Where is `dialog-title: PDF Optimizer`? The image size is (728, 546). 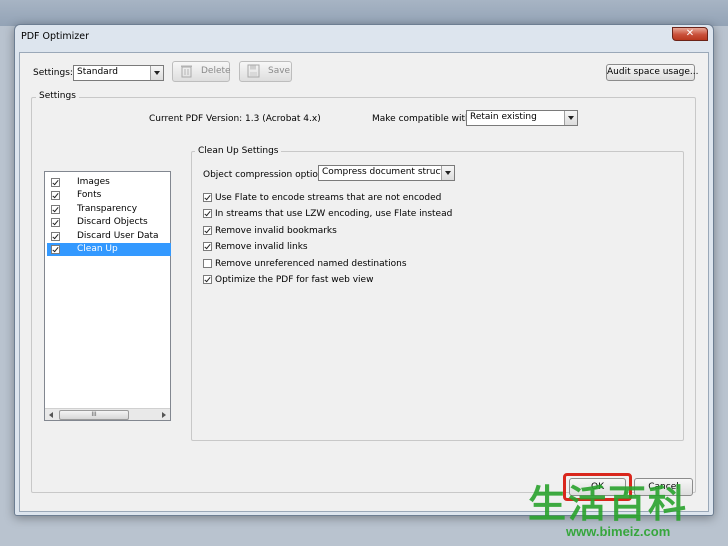
dialog-title: PDF Optimizer is located at coordinates (55, 36).